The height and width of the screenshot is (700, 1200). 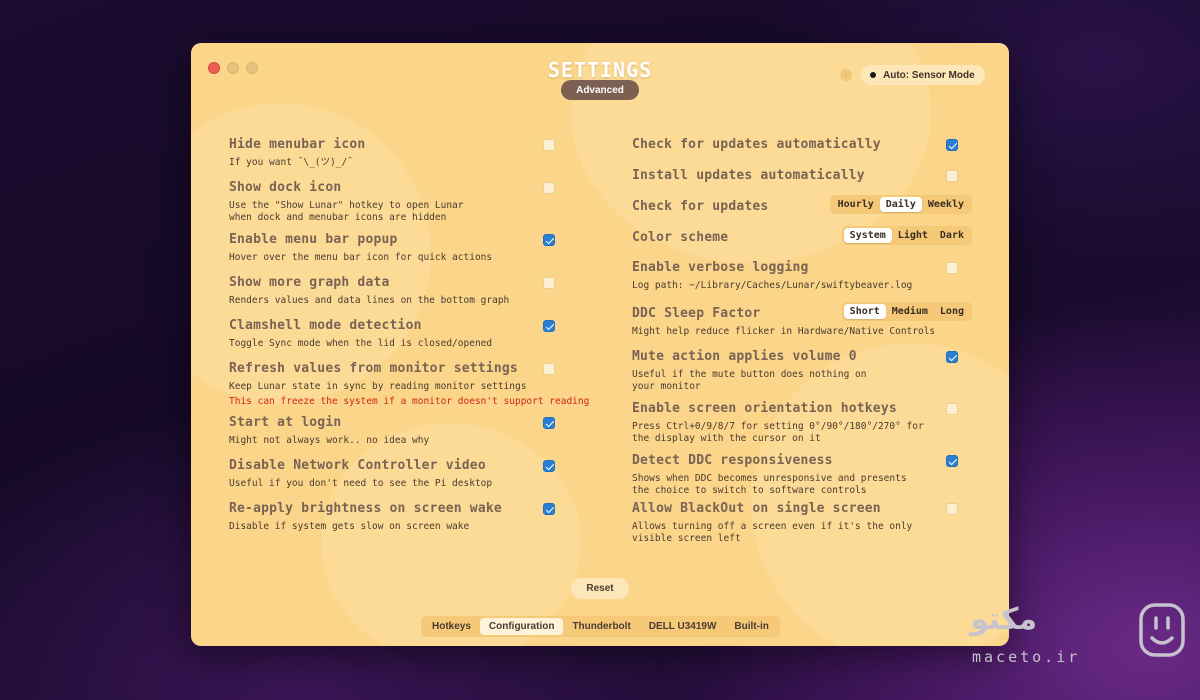 I want to click on option-daily: Daily, so click(x=900, y=204).